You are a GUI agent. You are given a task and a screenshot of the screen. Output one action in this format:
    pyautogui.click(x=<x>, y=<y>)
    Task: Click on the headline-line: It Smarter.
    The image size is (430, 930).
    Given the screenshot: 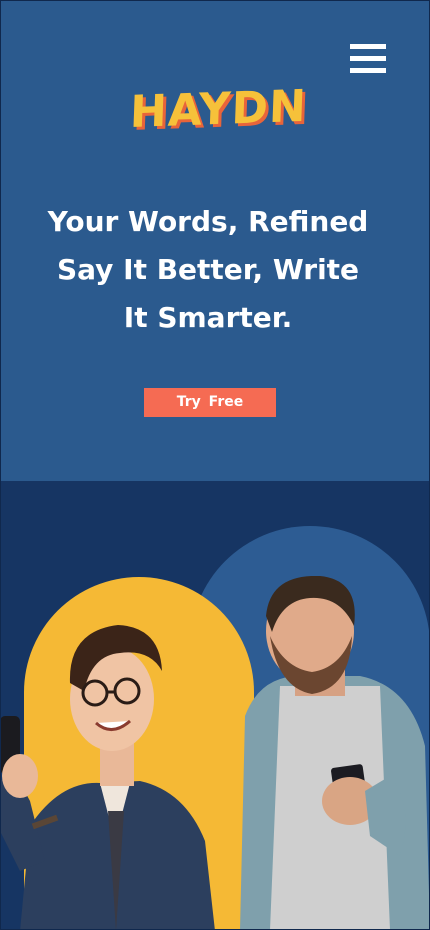 What is the action you would take?
    pyautogui.click(x=208, y=317)
    